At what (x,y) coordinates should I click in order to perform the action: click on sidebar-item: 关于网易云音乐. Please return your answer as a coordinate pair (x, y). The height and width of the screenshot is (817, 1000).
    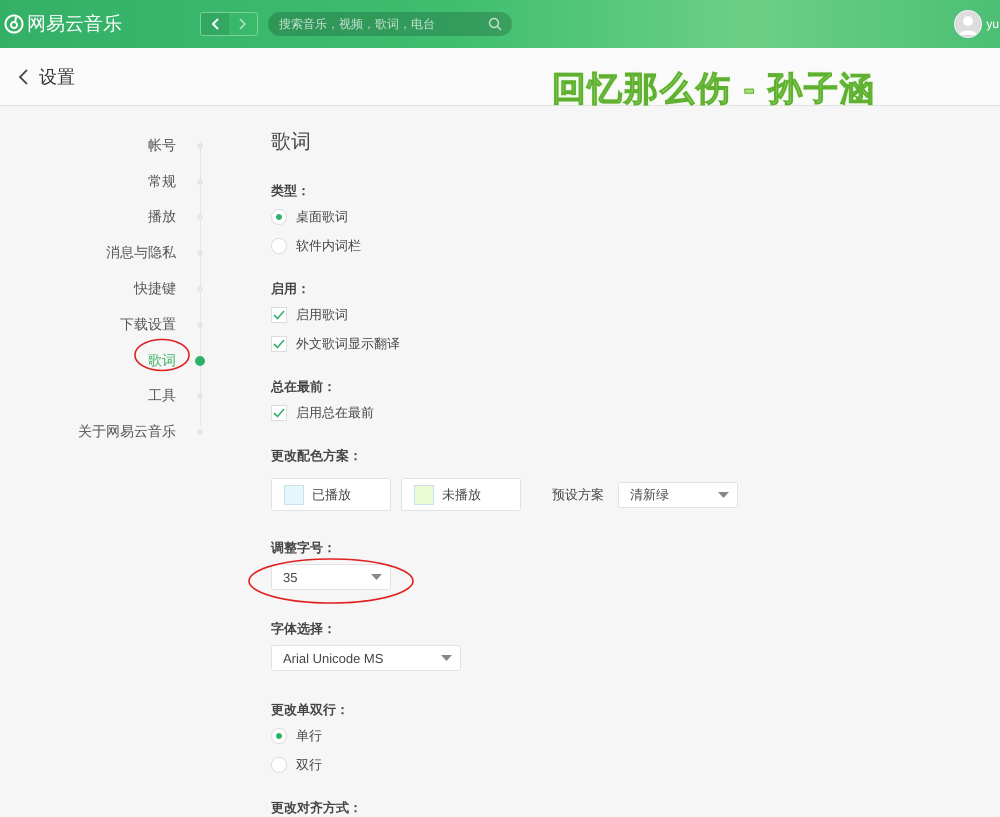
    Looking at the image, I should click on (102, 432).